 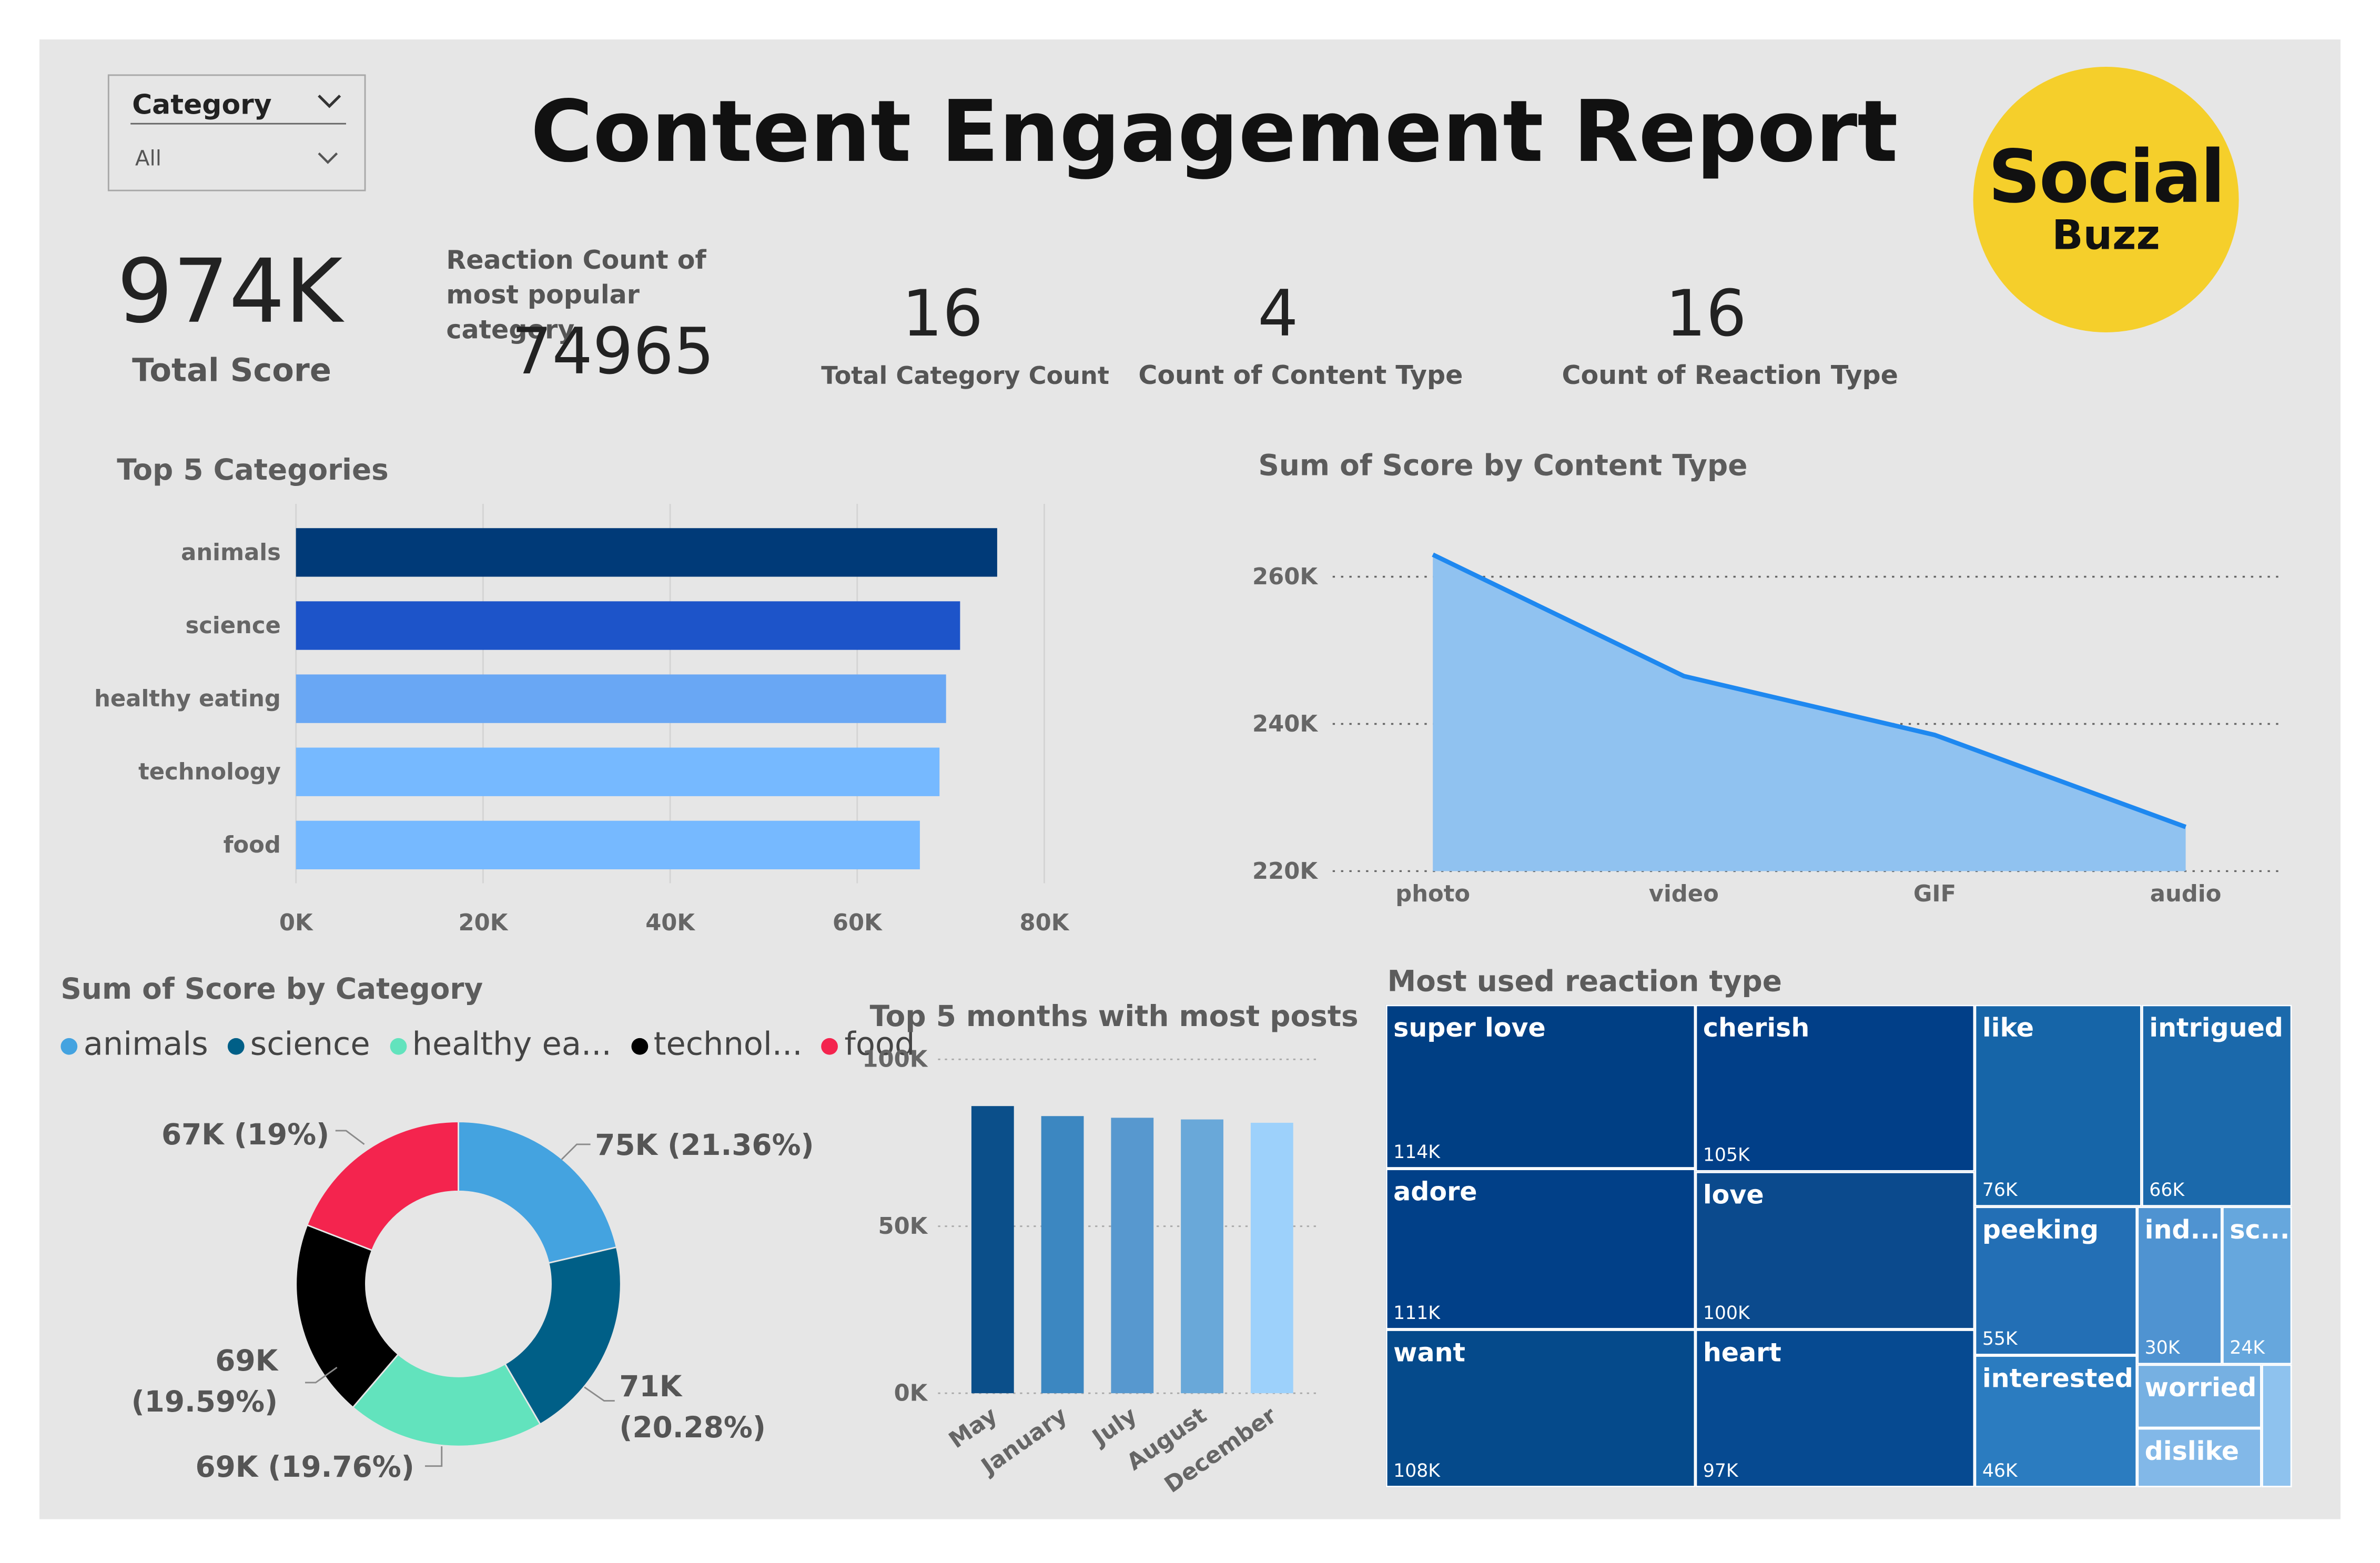 What do you see at coordinates (1214, 132) in the screenshot?
I see `page-title: Content Engagement Report` at bounding box center [1214, 132].